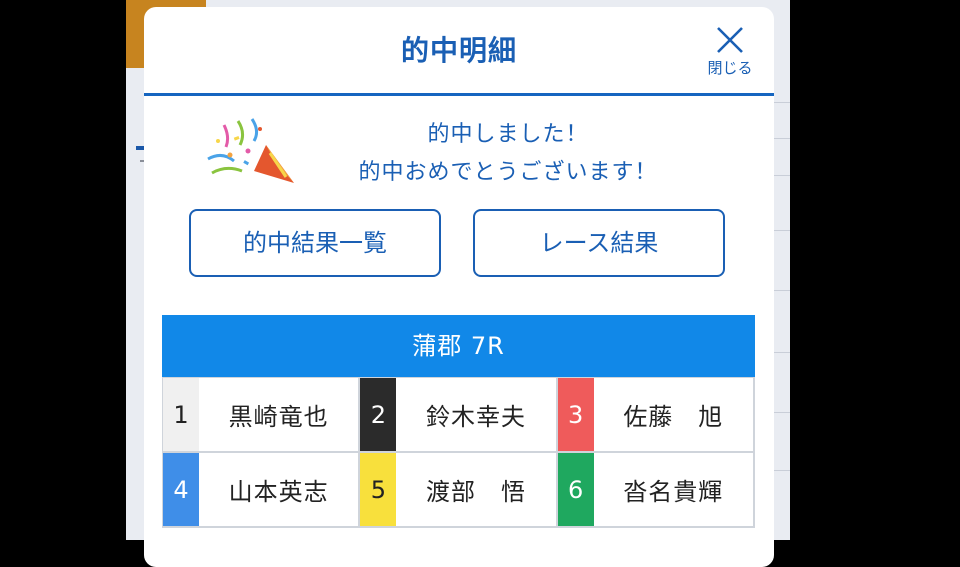 Image resolution: width=960 pixels, height=567 pixels. I want to click on modal-title: 的中明細, so click(458, 50).